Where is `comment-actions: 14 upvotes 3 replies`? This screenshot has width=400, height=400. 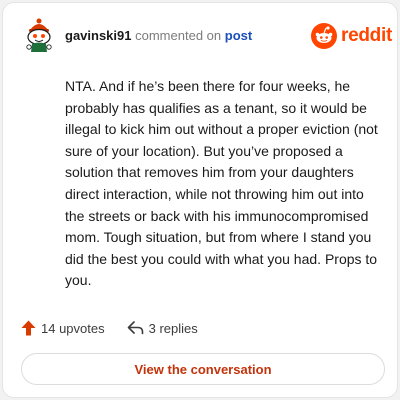
comment-actions: 14 upvotes 3 replies is located at coordinates (109, 328).